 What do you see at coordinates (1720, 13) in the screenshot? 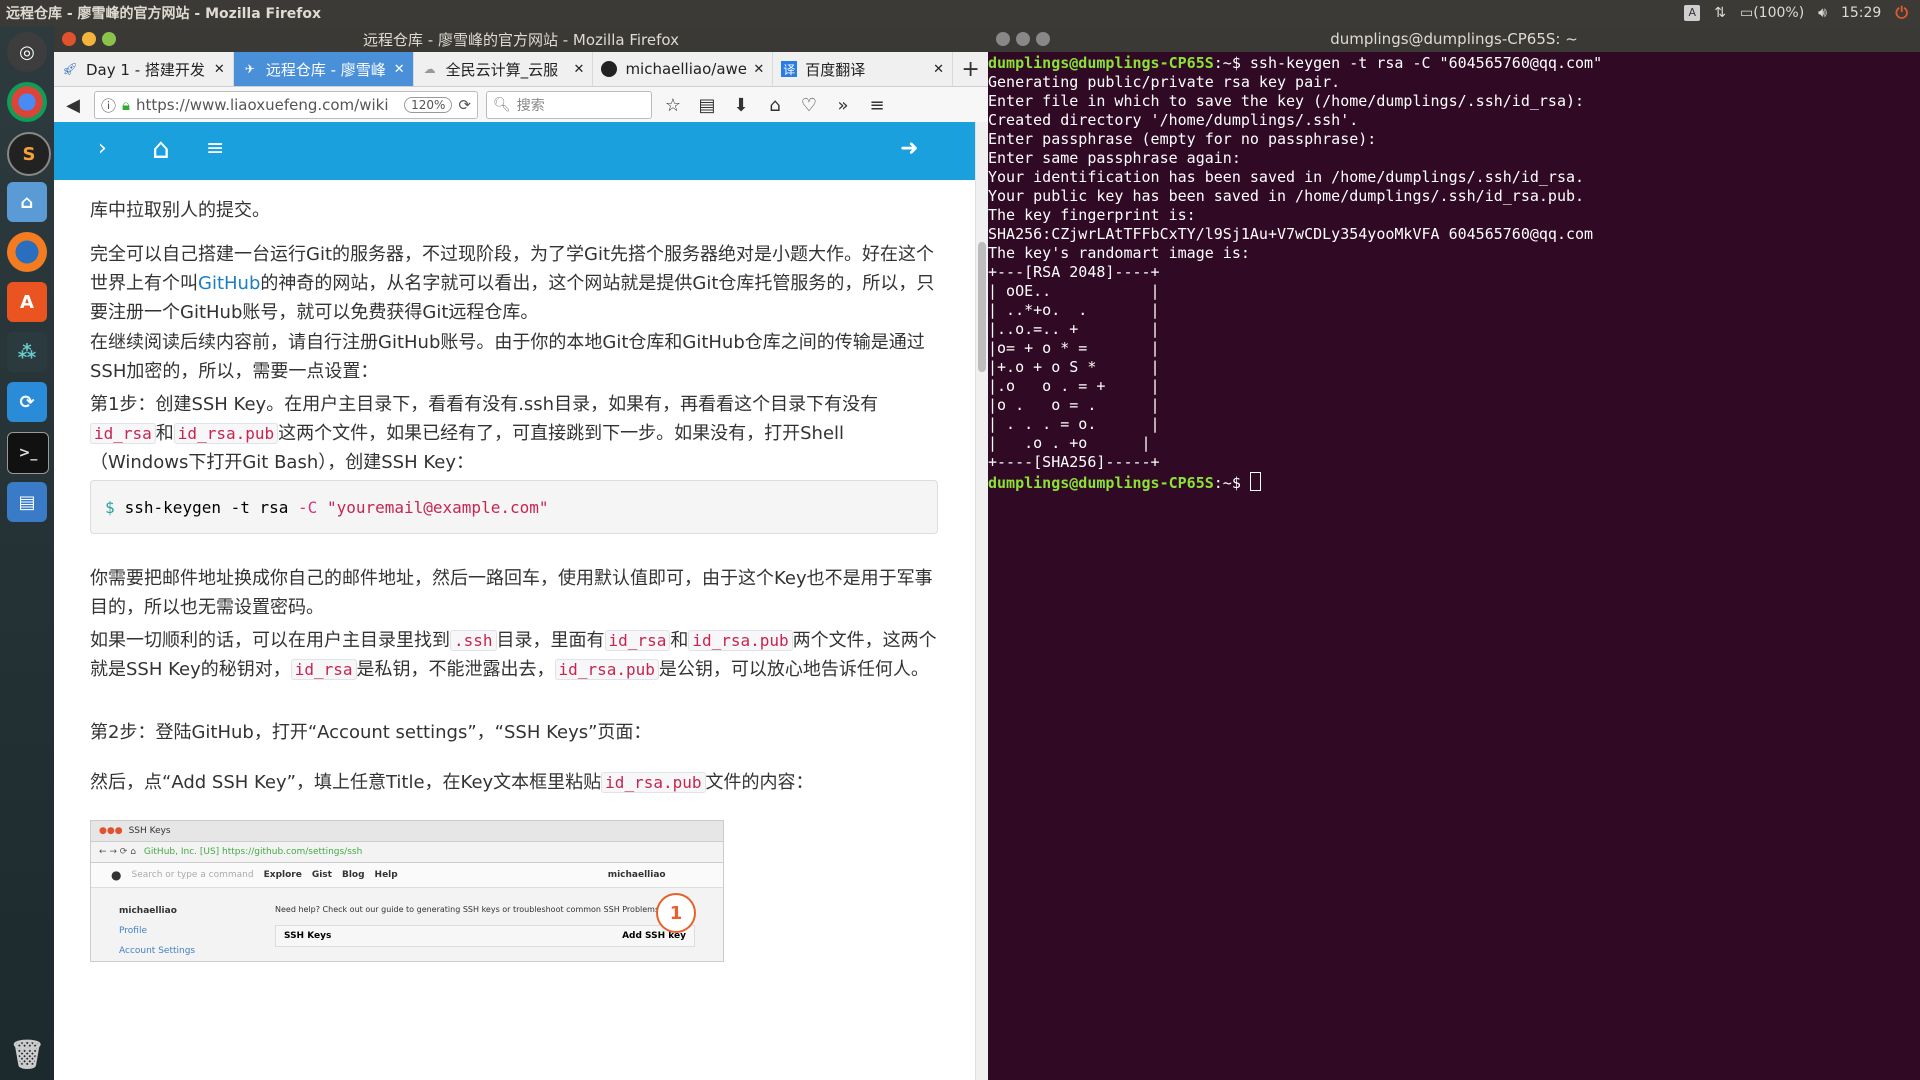
I see `network-icon: ⇅` at bounding box center [1720, 13].